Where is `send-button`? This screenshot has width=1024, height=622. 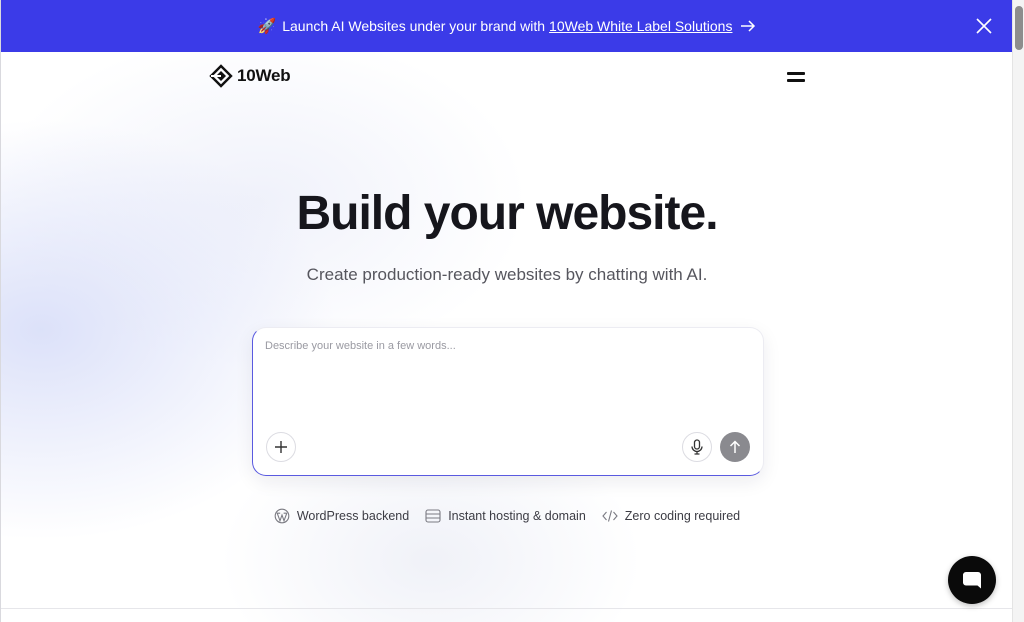 send-button is located at coordinates (735, 447).